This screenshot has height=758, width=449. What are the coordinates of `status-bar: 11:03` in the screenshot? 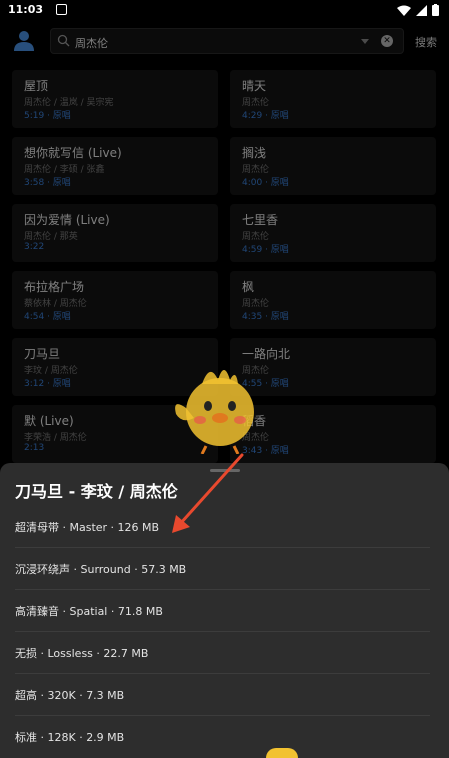 It's located at (224, 10).